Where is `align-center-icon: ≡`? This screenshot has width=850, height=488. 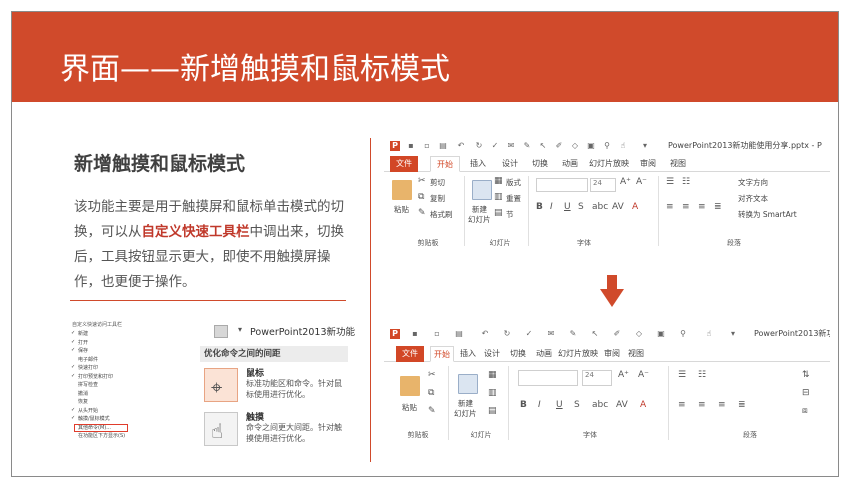 align-center-icon: ≡ is located at coordinates (686, 207).